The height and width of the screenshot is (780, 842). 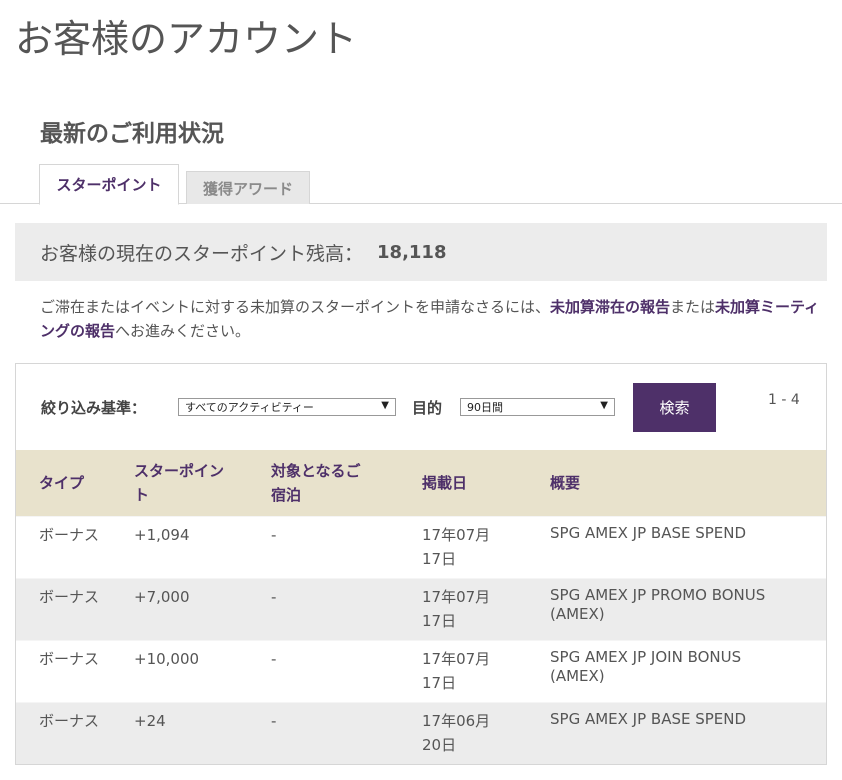 I want to click on cell-points: +1,094, so click(x=162, y=535).